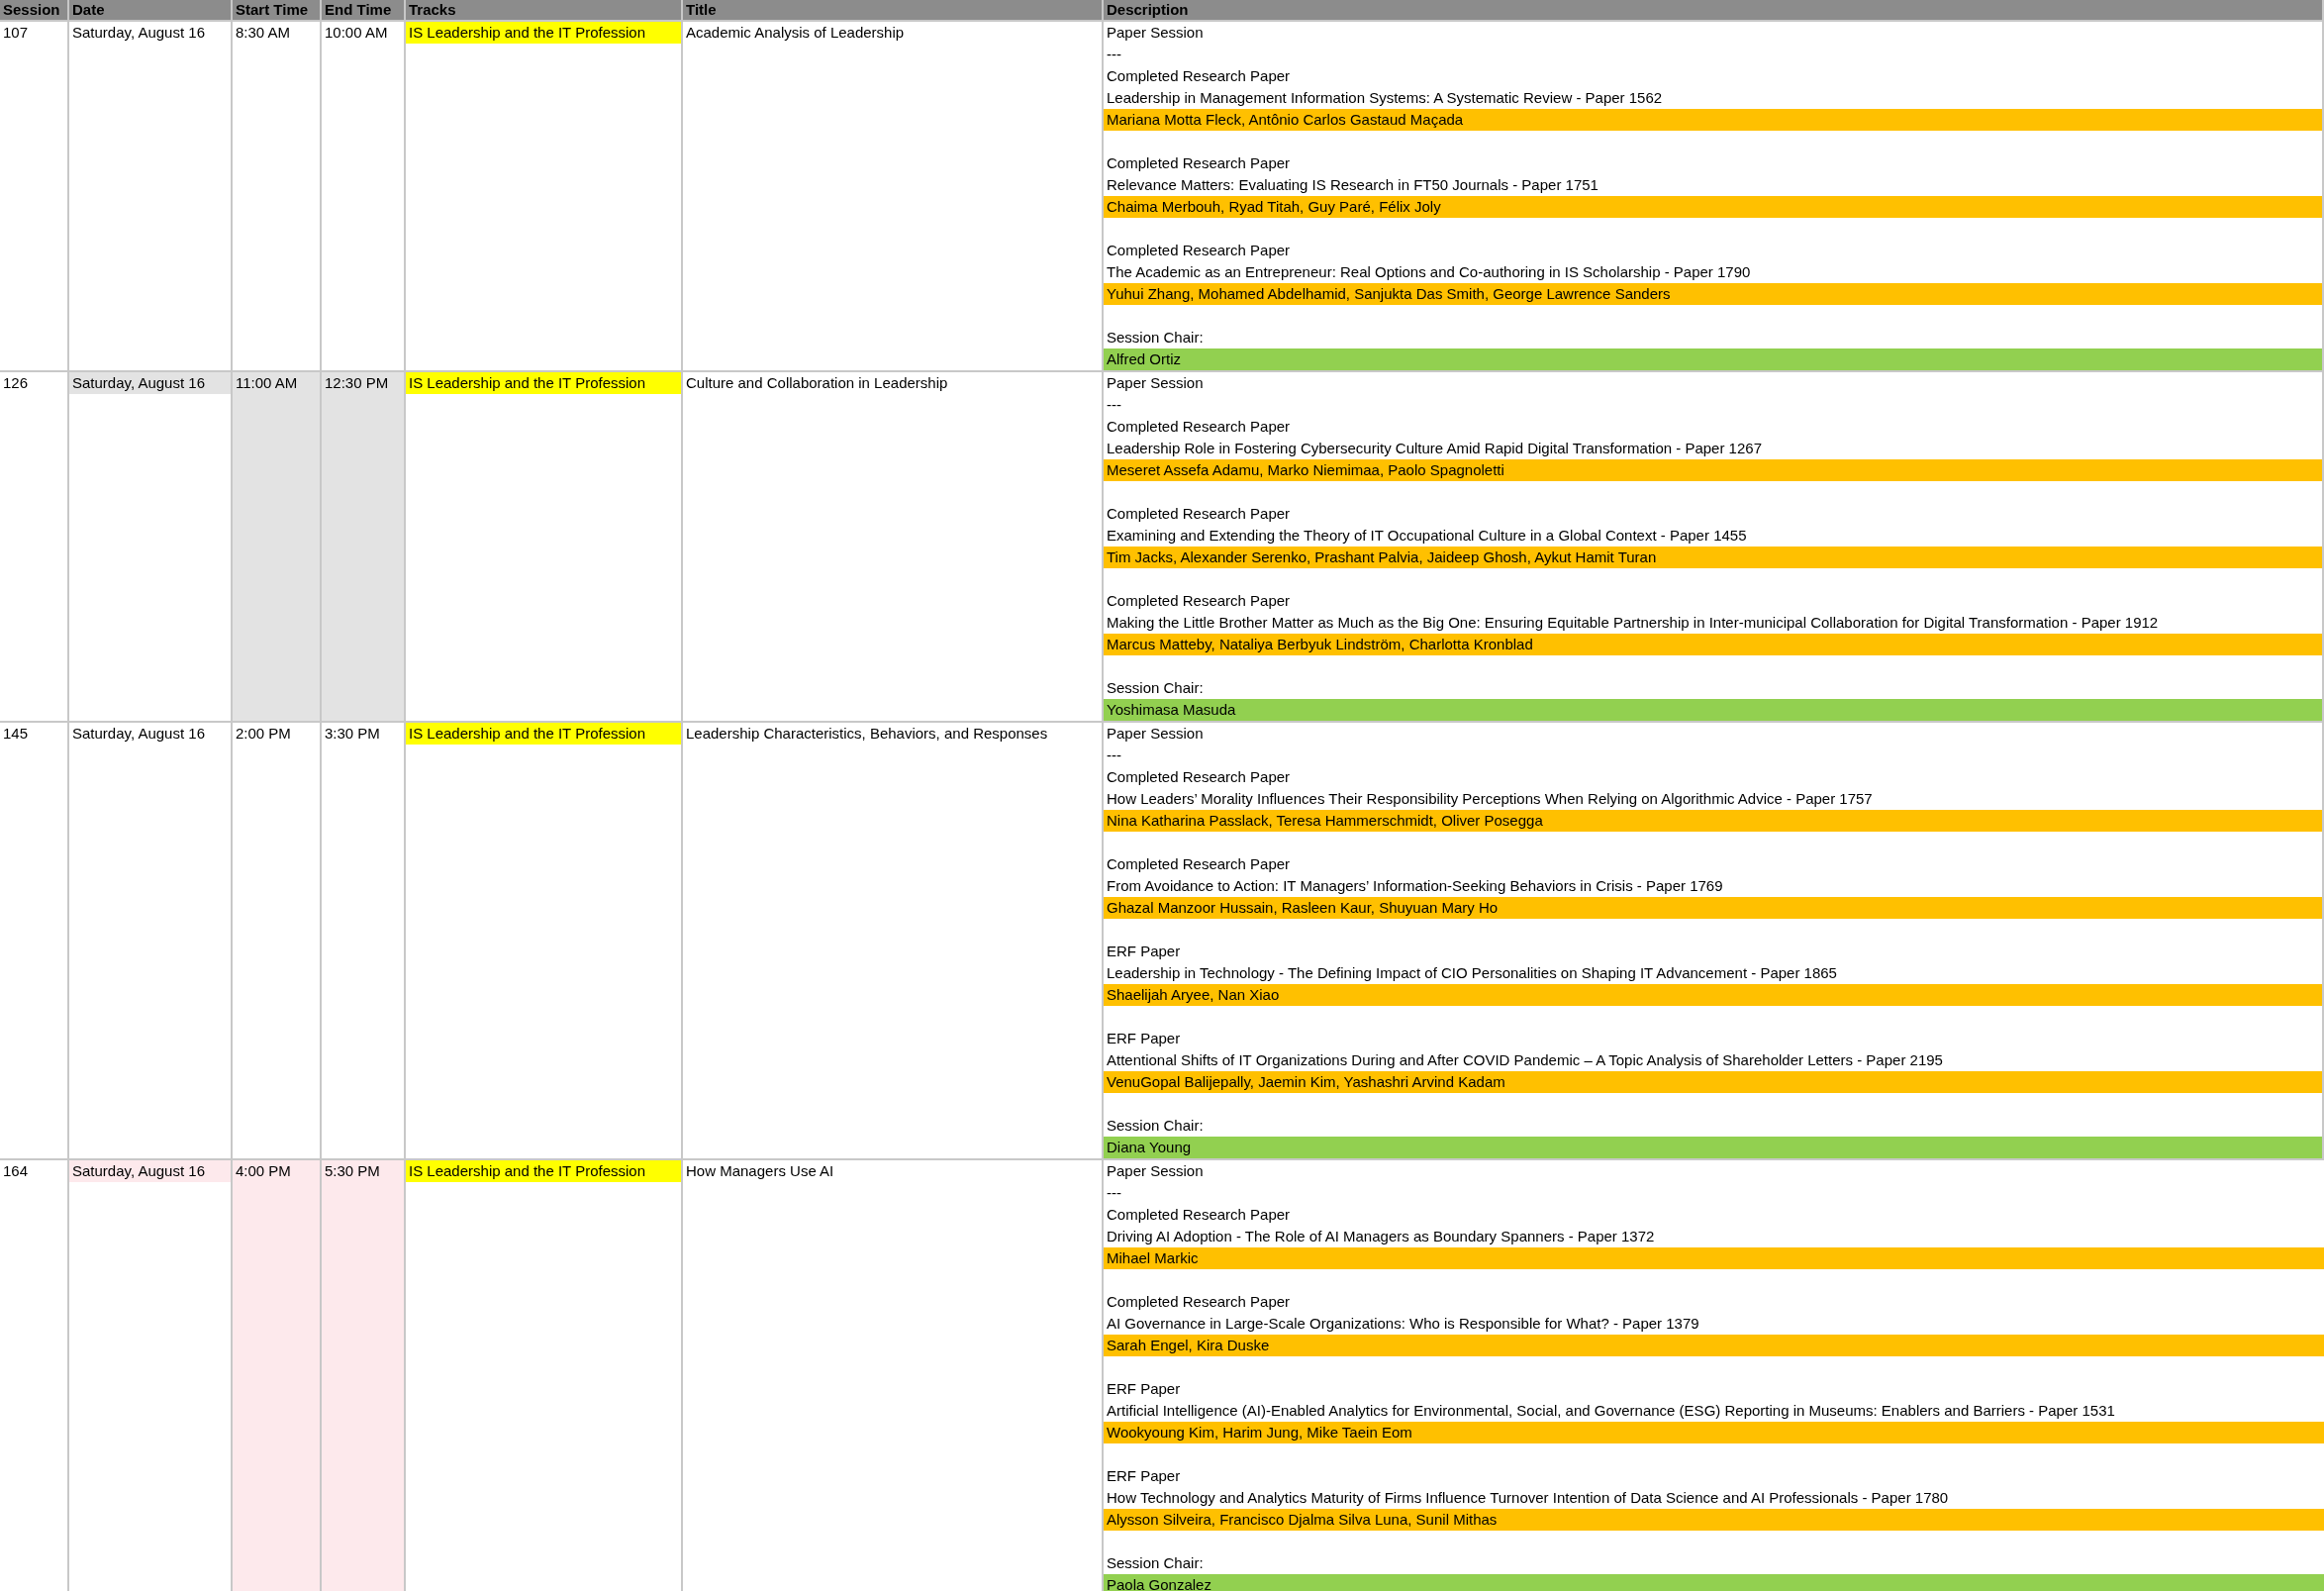 The height and width of the screenshot is (1591, 2324). I want to click on paper-title: How Leaders’ Morality Influences Their Responsibility Perceptions When Relying on Algorithmic Advice - Paper 1757, so click(1490, 799).